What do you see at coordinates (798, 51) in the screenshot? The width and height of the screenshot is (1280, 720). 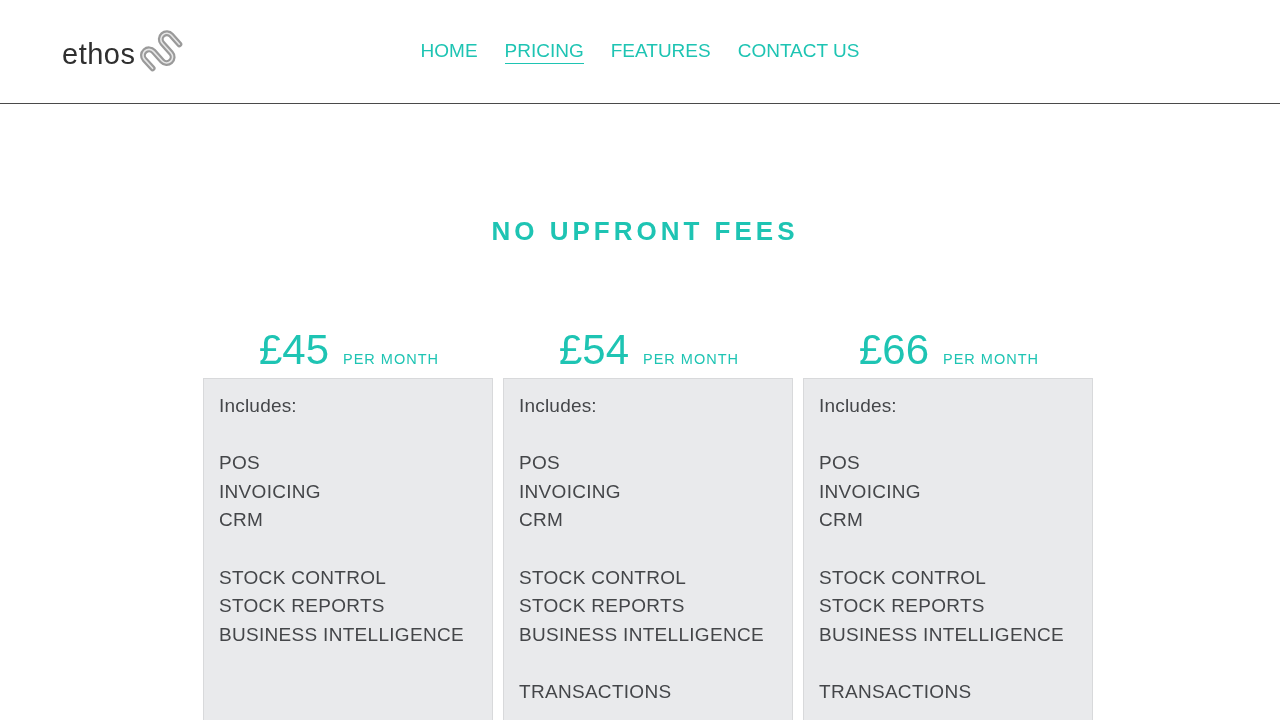 I see `nav-link: CONTACT US` at bounding box center [798, 51].